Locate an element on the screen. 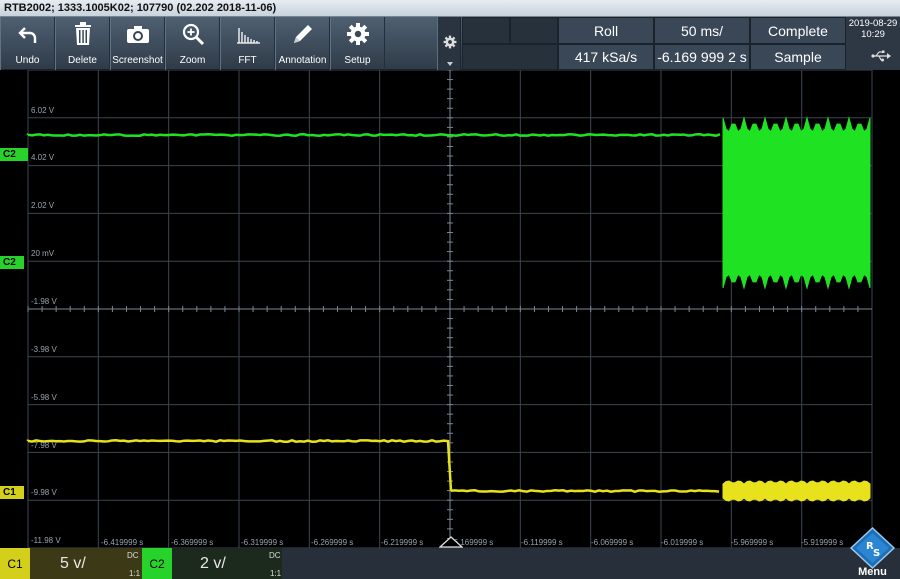 This screenshot has height=579, width=900. fft-icon is located at coordinates (247, 34).